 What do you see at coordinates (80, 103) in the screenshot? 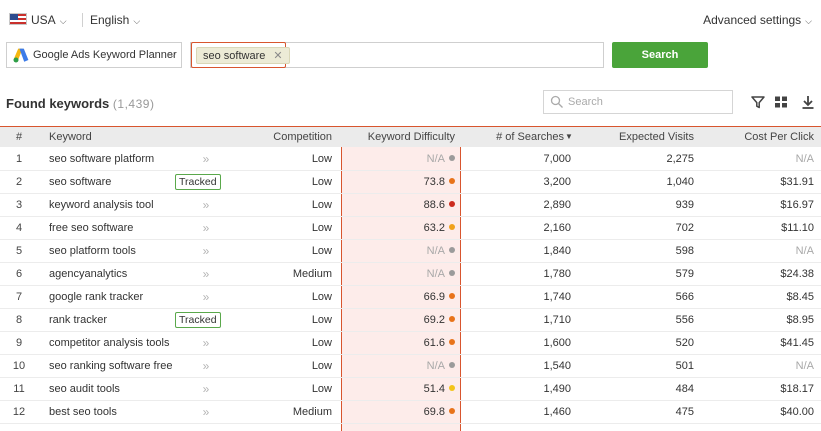
I see `results-title: Found keywords (1,439)` at bounding box center [80, 103].